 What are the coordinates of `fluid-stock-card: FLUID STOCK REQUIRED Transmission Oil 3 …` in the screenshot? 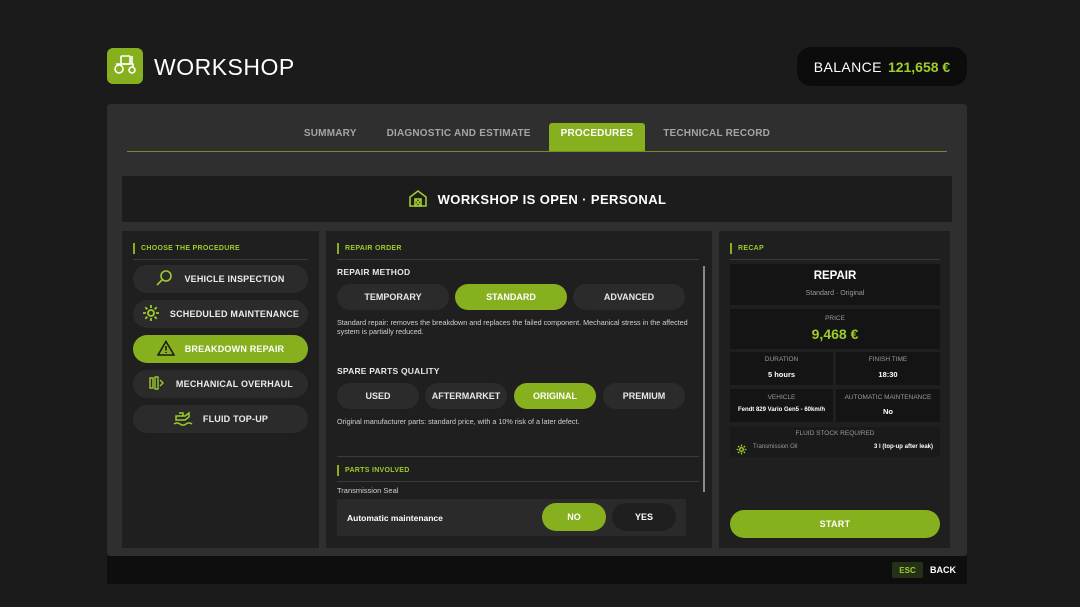 It's located at (835, 442).